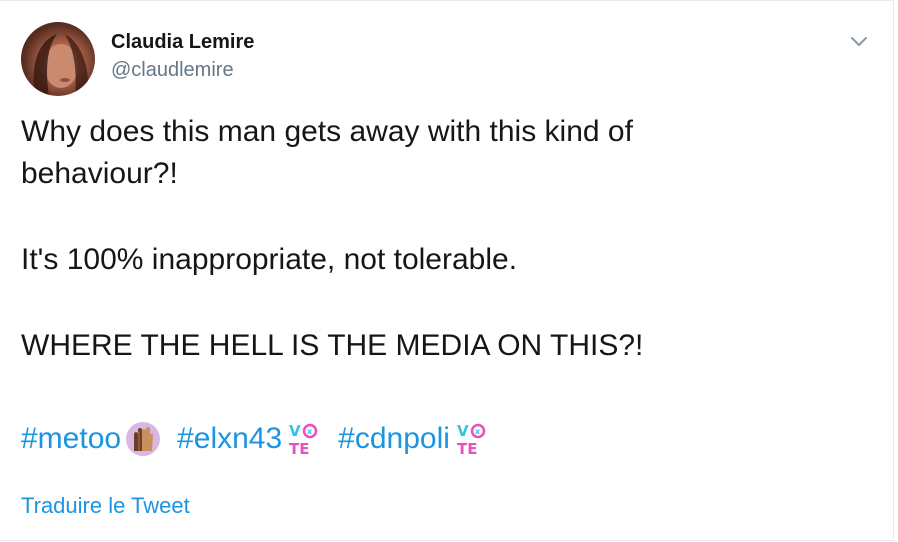 The width and height of the screenshot is (898, 542). Describe the element at coordinates (172, 70) in the screenshot. I see `author-handle: @claudlemire` at that location.